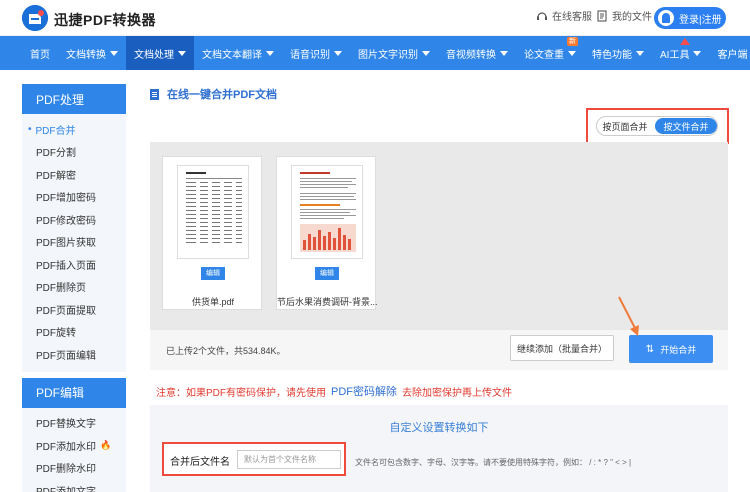 The width and height of the screenshot is (750, 492). I want to click on nav-doc-convert: 文档转换, so click(92, 53).